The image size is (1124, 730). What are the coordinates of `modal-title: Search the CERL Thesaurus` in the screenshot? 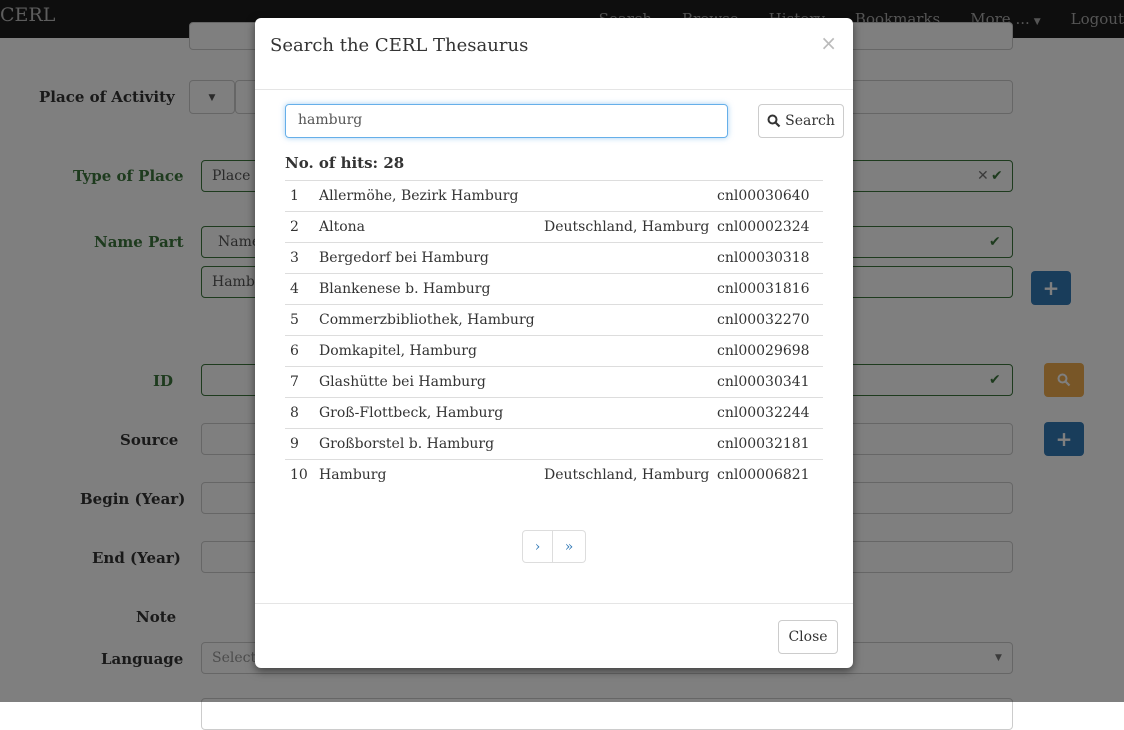 It's located at (399, 45).